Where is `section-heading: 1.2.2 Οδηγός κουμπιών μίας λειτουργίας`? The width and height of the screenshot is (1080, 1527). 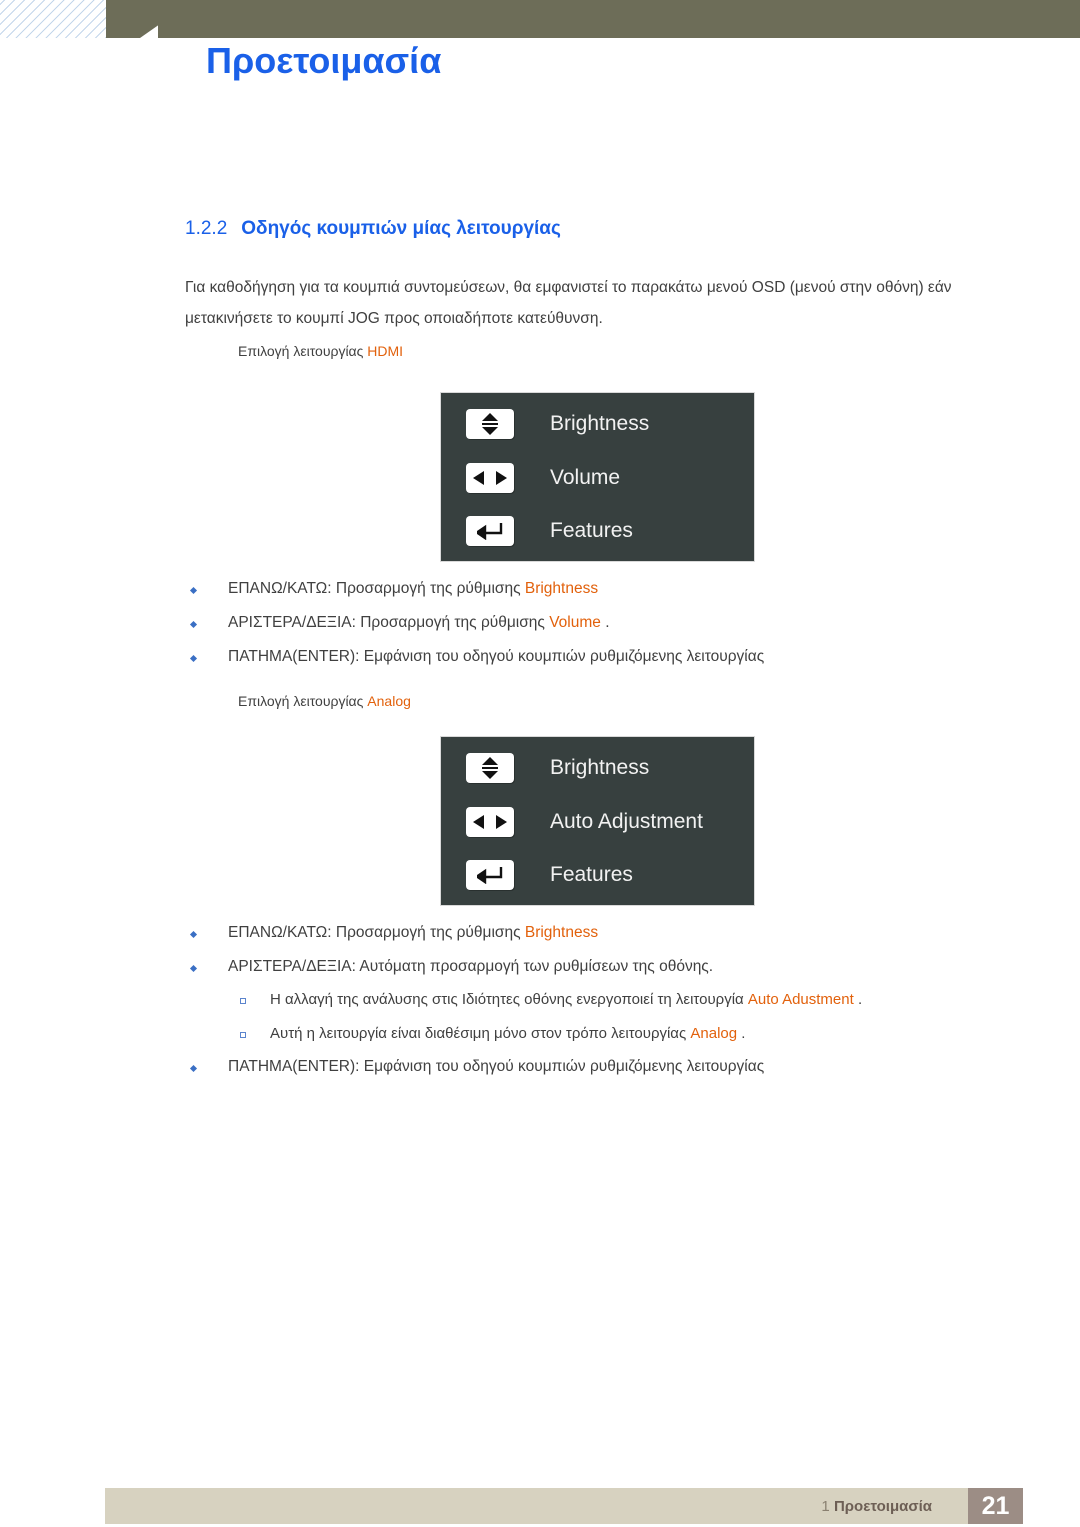 section-heading: 1.2.2 Οδηγός κουμπιών μίας λειτουργίας is located at coordinates (373, 229).